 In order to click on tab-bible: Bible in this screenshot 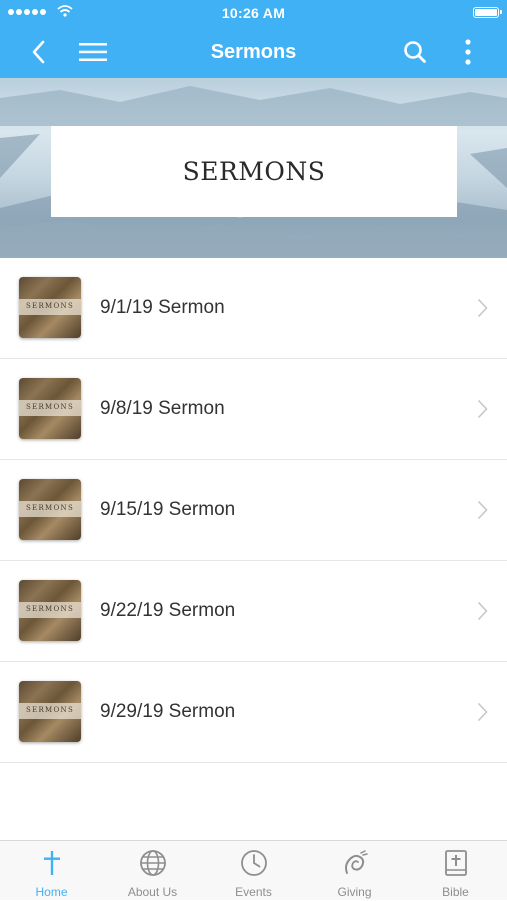, I will do `click(455, 871)`.